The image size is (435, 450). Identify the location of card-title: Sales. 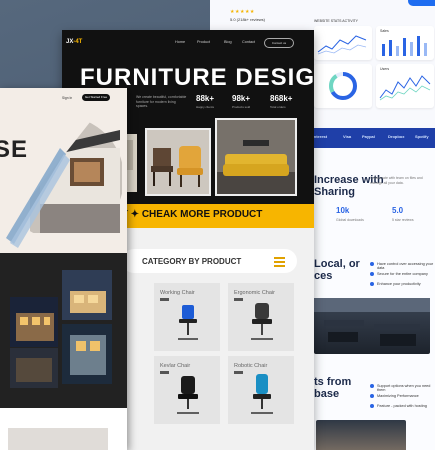
(384, 31).